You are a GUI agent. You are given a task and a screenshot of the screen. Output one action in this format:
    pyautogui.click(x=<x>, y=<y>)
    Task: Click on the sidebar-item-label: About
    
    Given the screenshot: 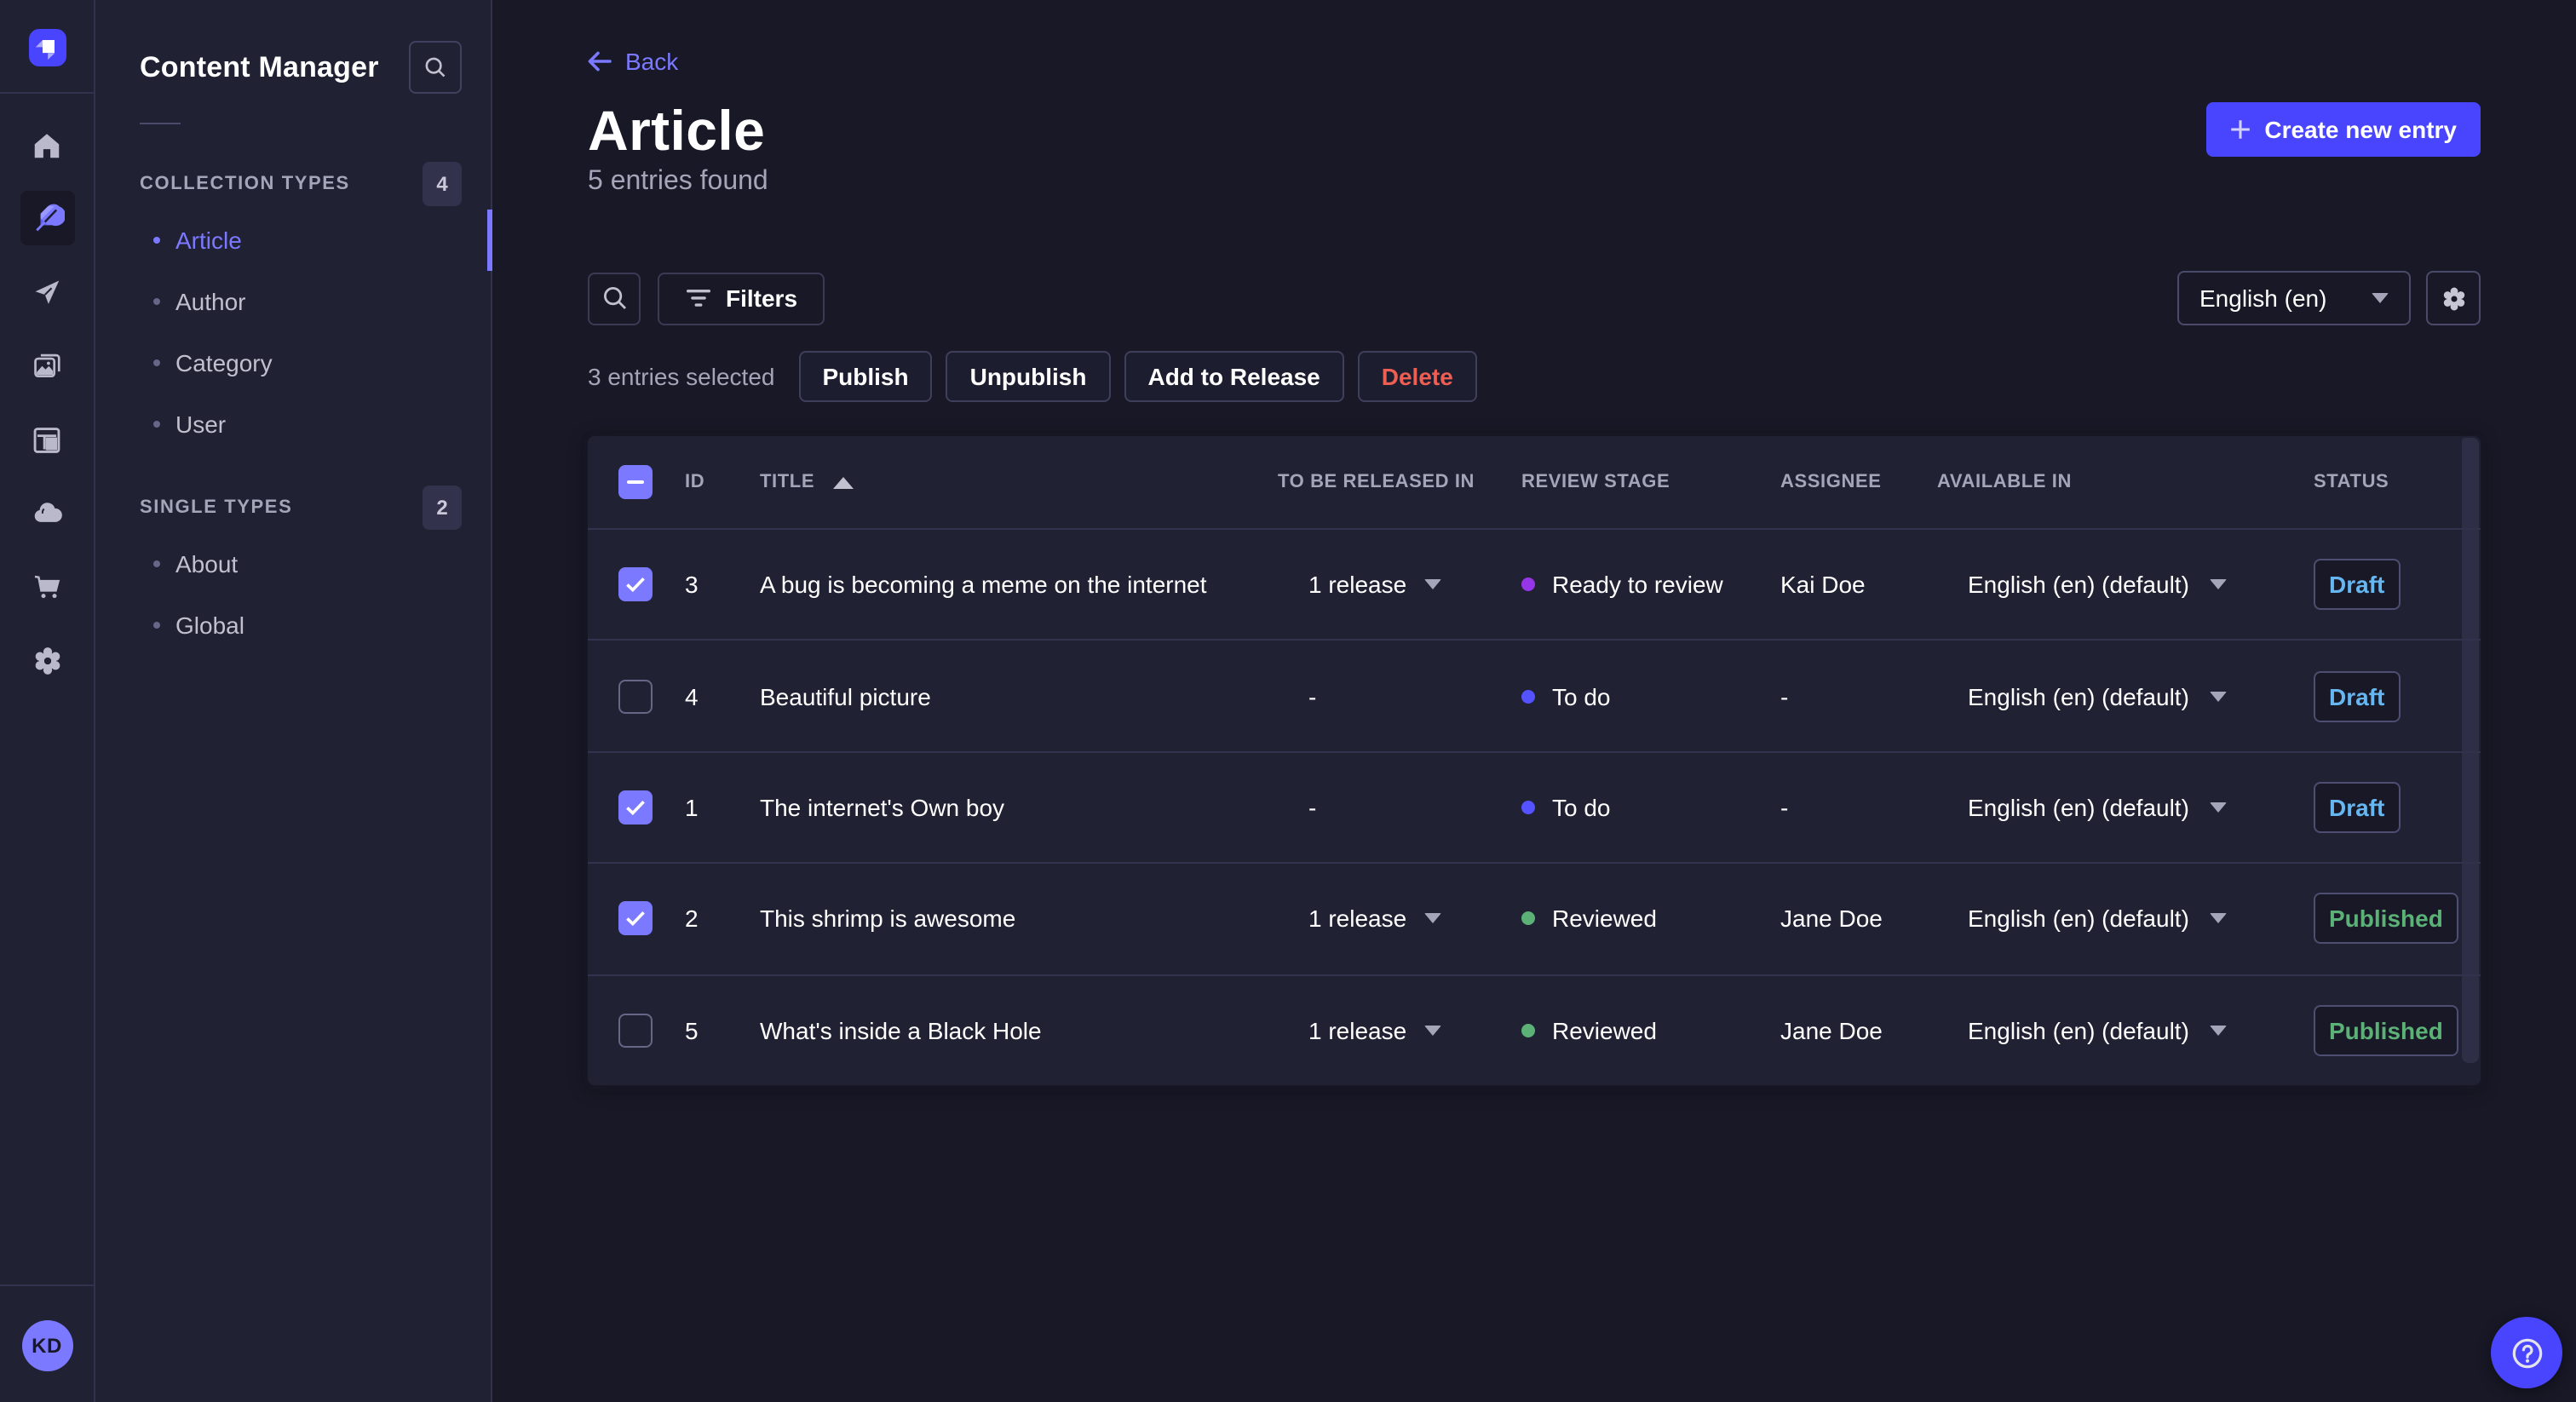 What is the action you would take?
    pyautogui.click(x=207, y=563)
    